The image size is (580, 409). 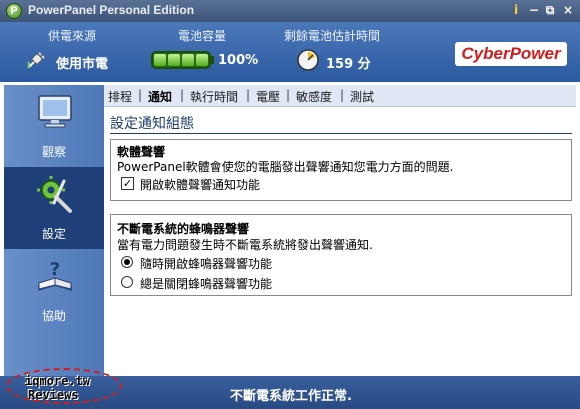 What do you see at coordinates (14, 11) in the screenshot?
I see `app-logo-icon: P` at bounding box center [14, 11].